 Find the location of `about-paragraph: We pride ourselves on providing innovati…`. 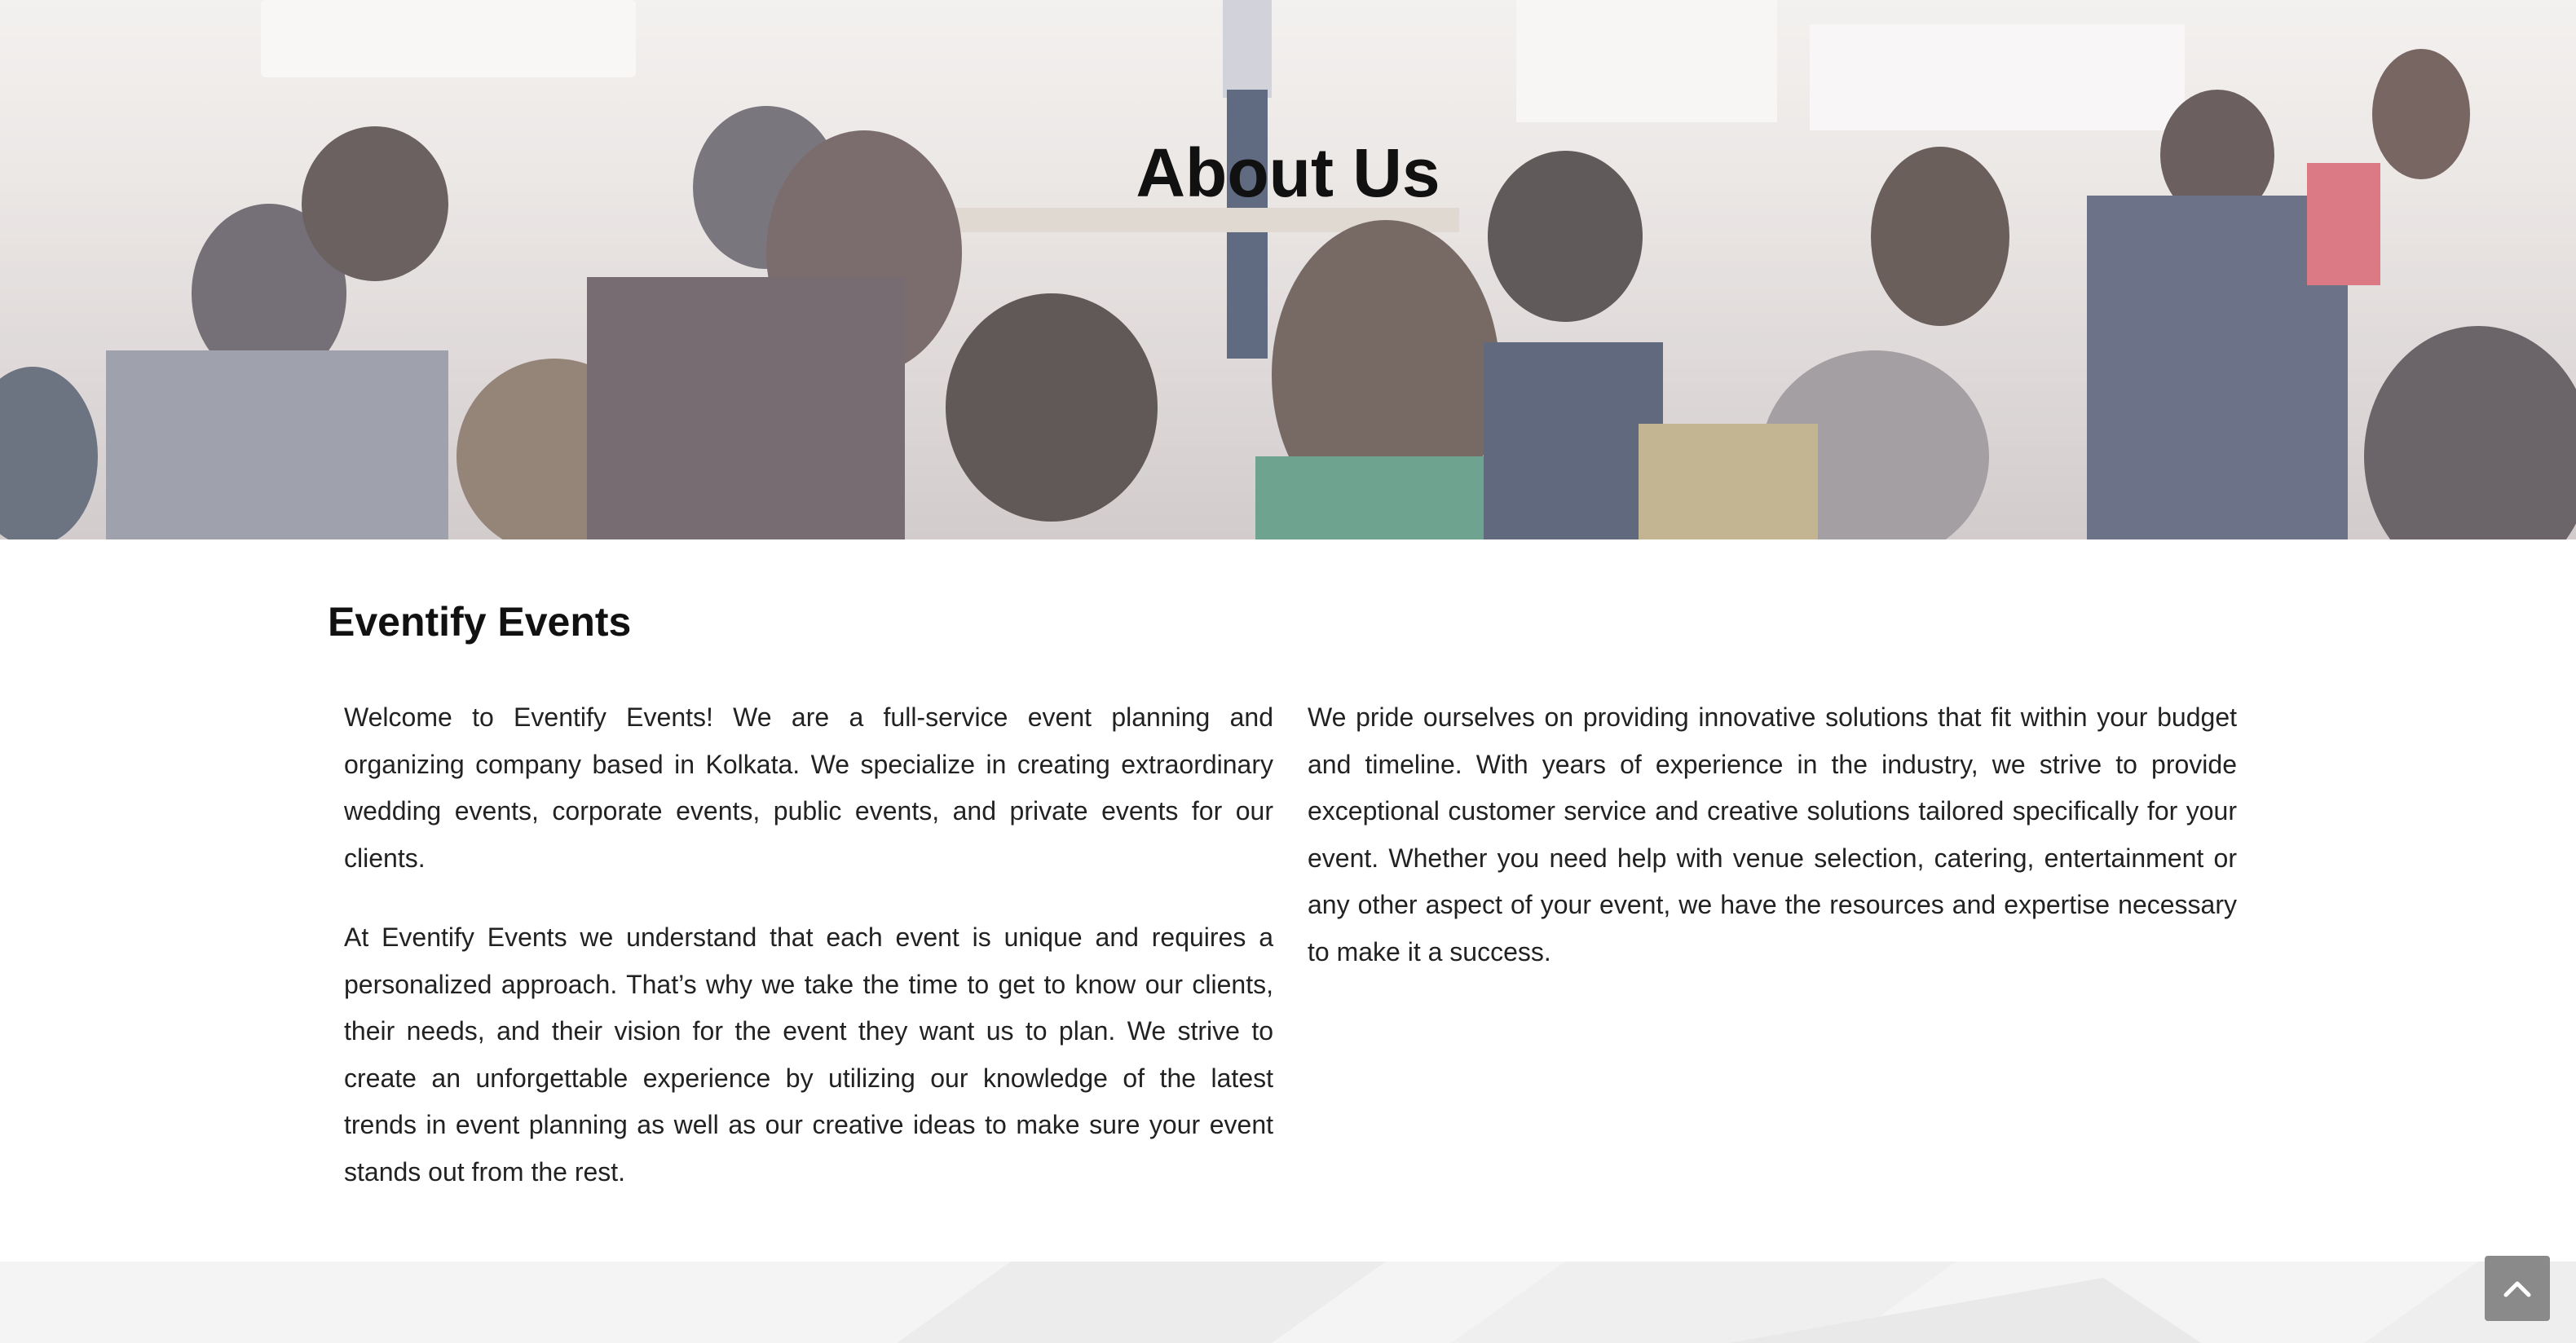

about-paragraph: We pride ourselves on providing innovati… is located at coordinates (1772, 834).